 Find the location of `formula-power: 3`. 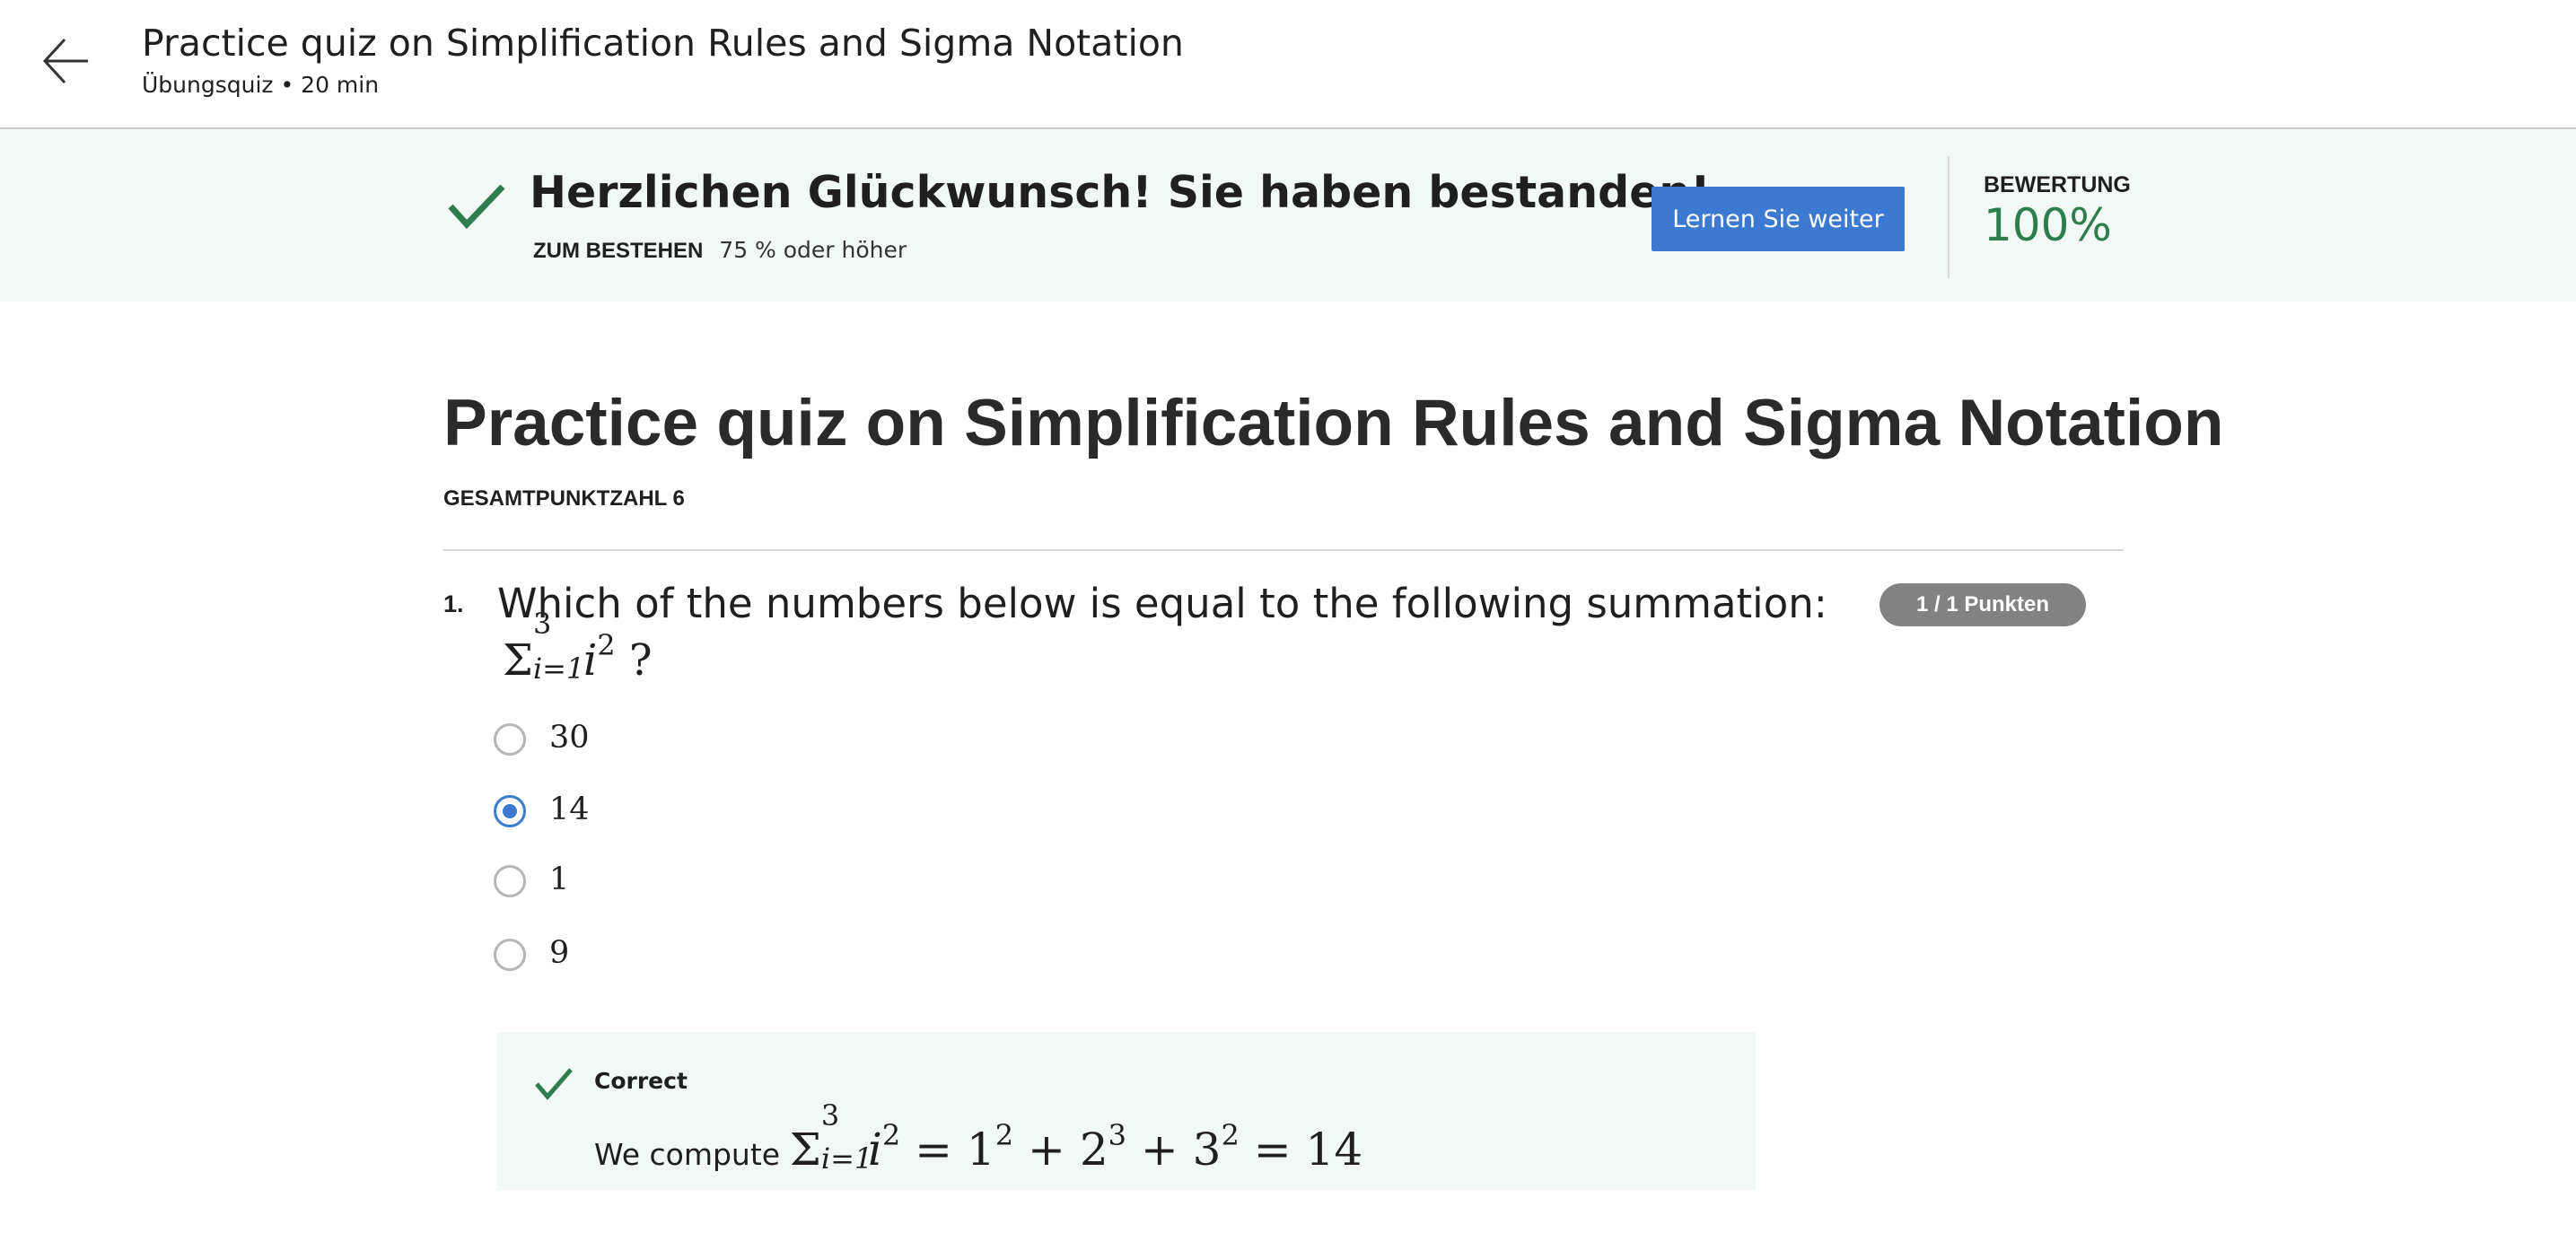

formula-power: 3 is located at coordinates (1117, 1135).